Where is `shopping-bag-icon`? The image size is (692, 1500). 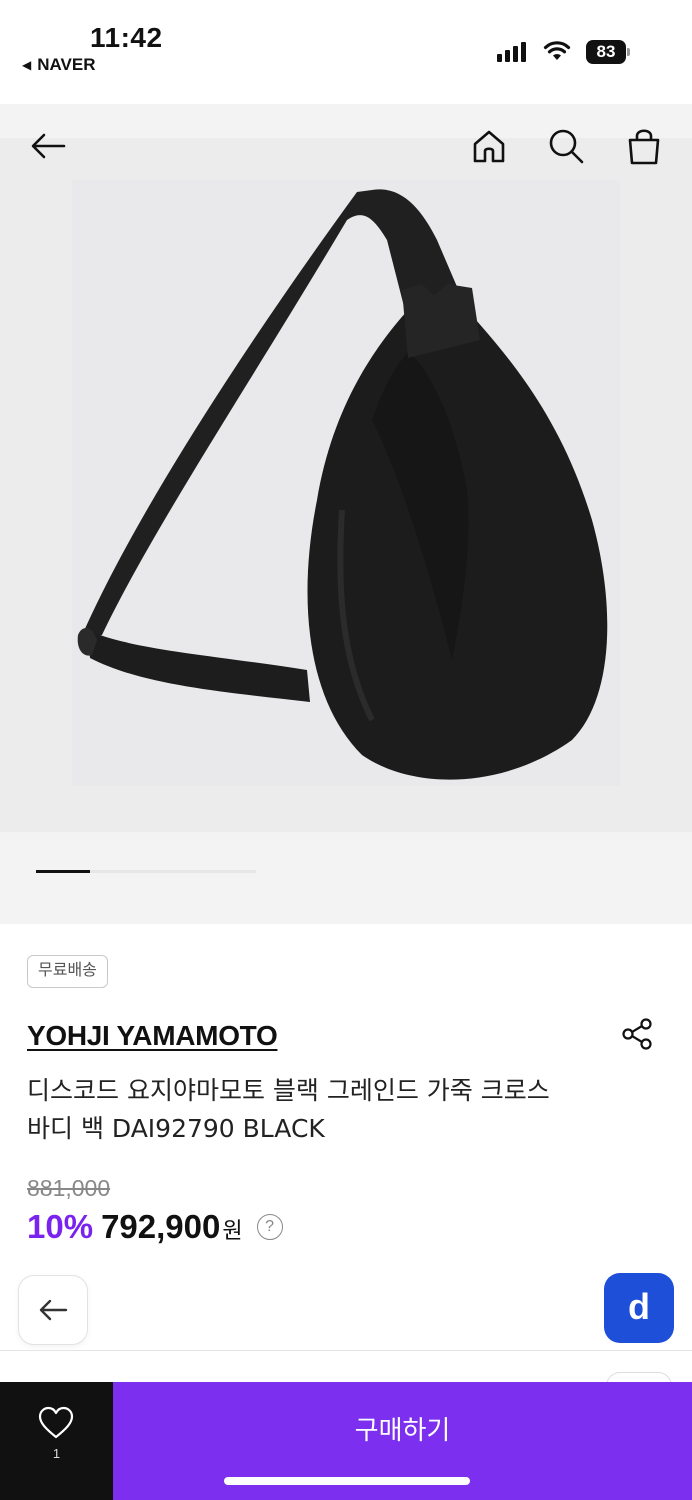
shopping-bag-icon is located at coordinates (644, 147).